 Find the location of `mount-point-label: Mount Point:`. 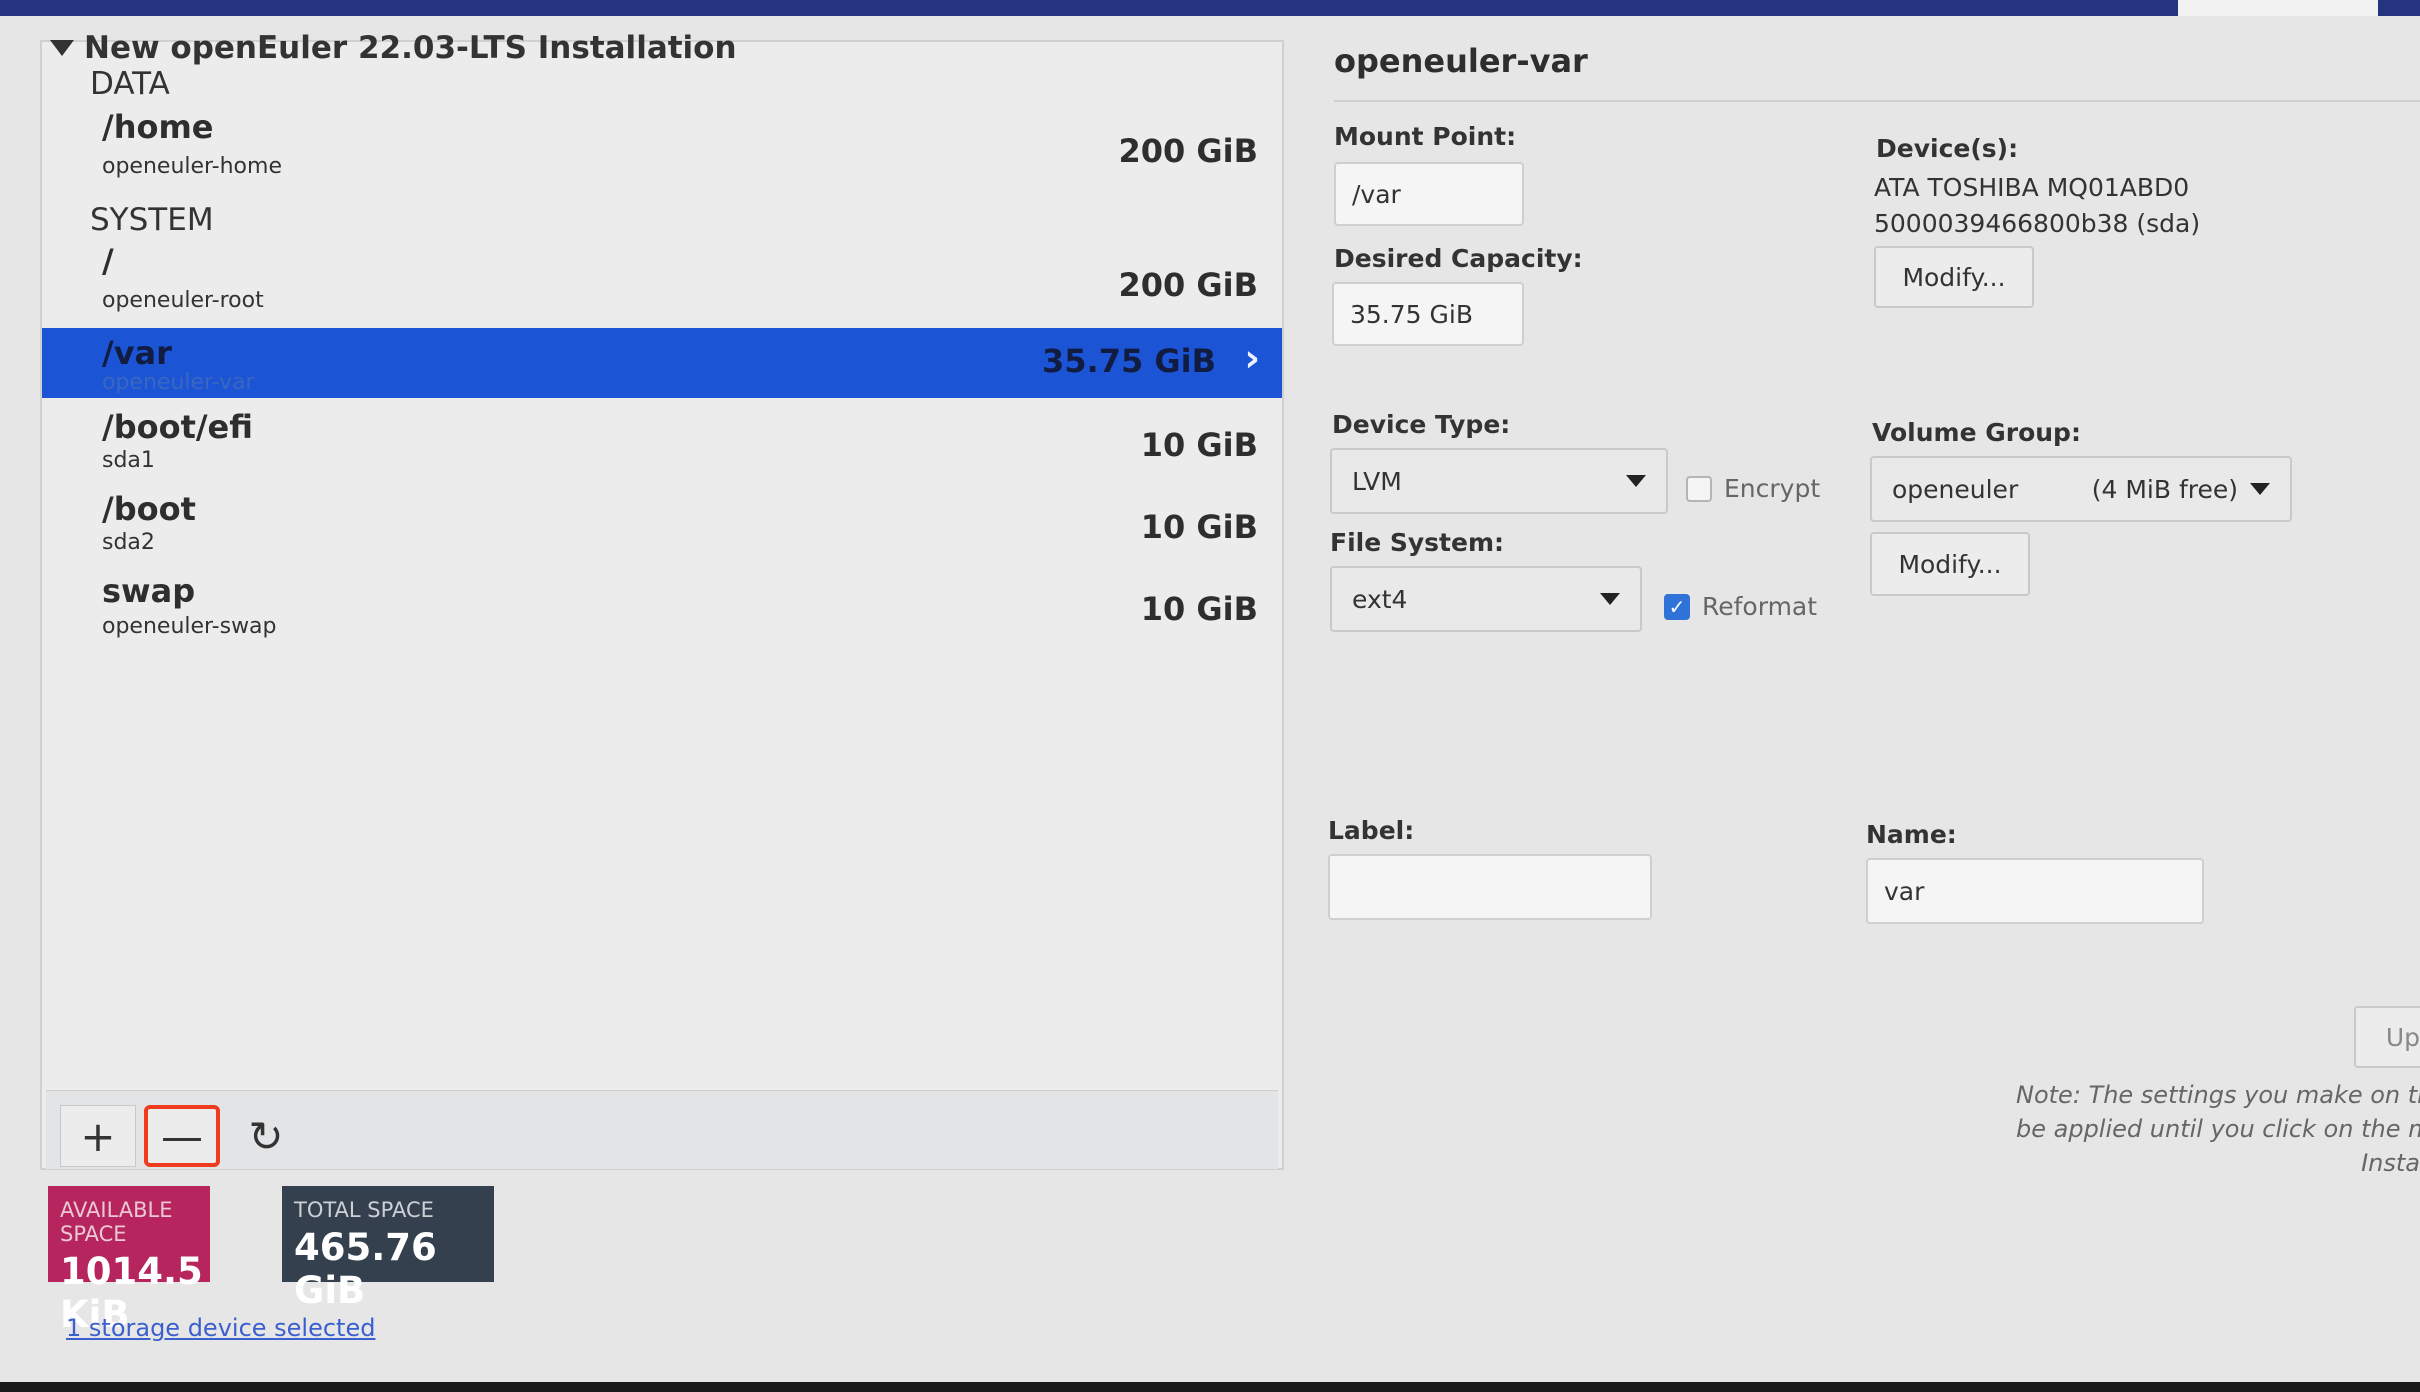

mount-point-label: Mount Point: is located at coordinates (1425, 136).